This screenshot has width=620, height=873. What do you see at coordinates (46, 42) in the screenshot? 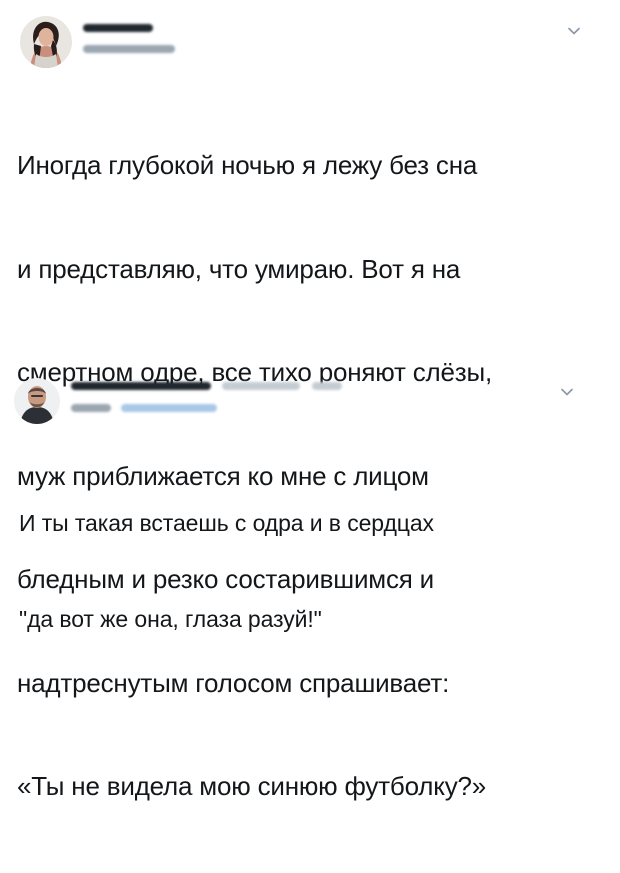
I see `user-avatar-woman-icon` at bounding box center [46, 42].